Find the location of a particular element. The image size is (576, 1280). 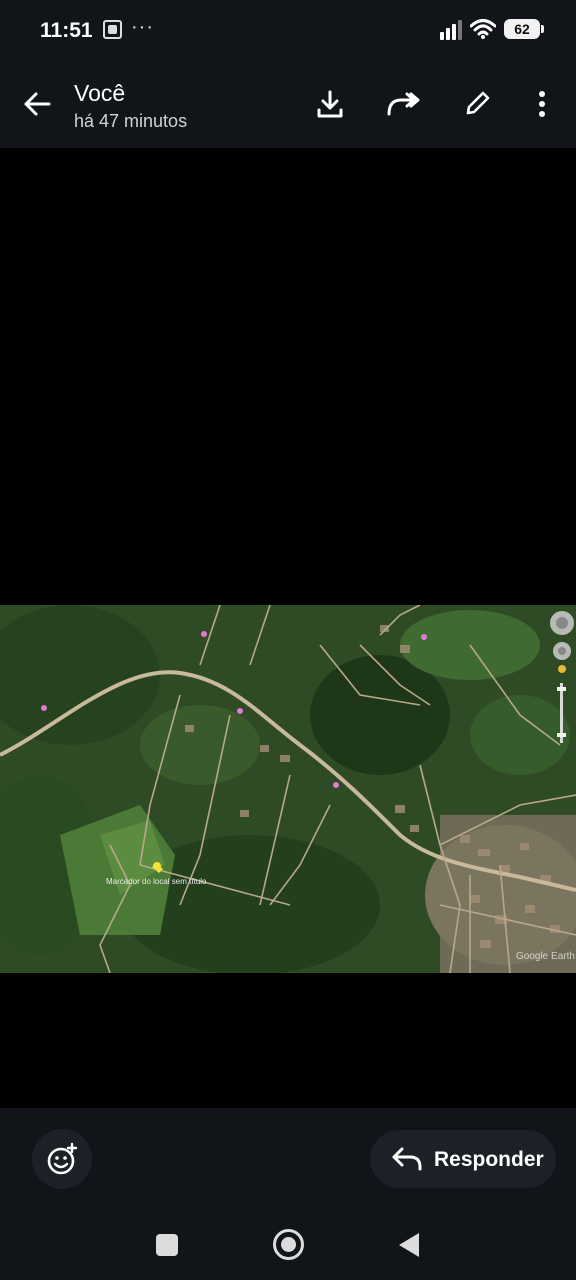

reply-label: Responder is located at coordinates (489, 1159).